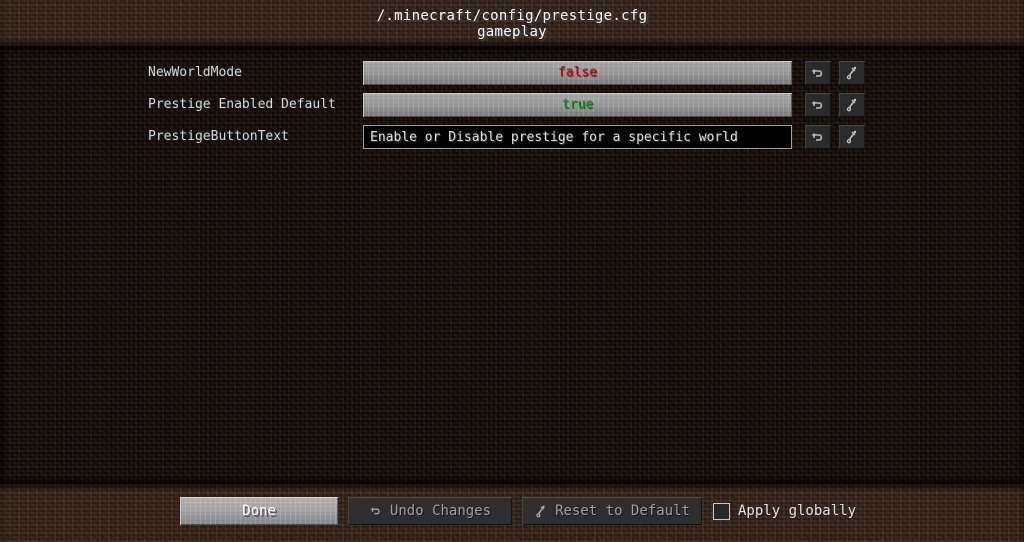  Describe the element at coordinates (195, 72) in the screenshot. I see `option-label: NewWorldMode` at that location.